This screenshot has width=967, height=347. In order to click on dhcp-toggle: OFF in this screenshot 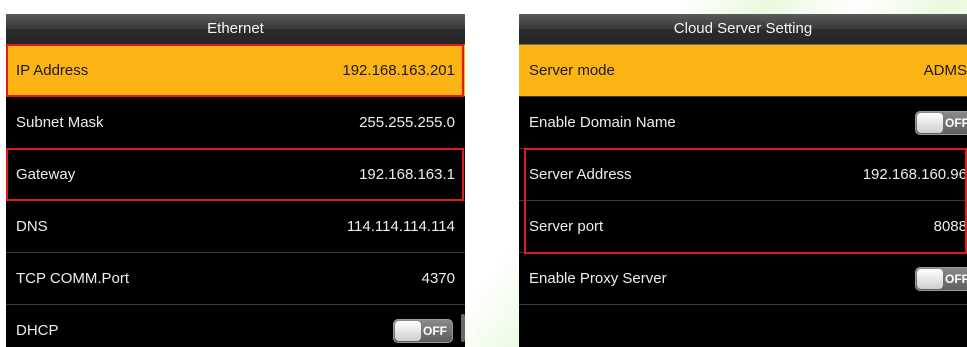, I will do `click(423, 331)`.